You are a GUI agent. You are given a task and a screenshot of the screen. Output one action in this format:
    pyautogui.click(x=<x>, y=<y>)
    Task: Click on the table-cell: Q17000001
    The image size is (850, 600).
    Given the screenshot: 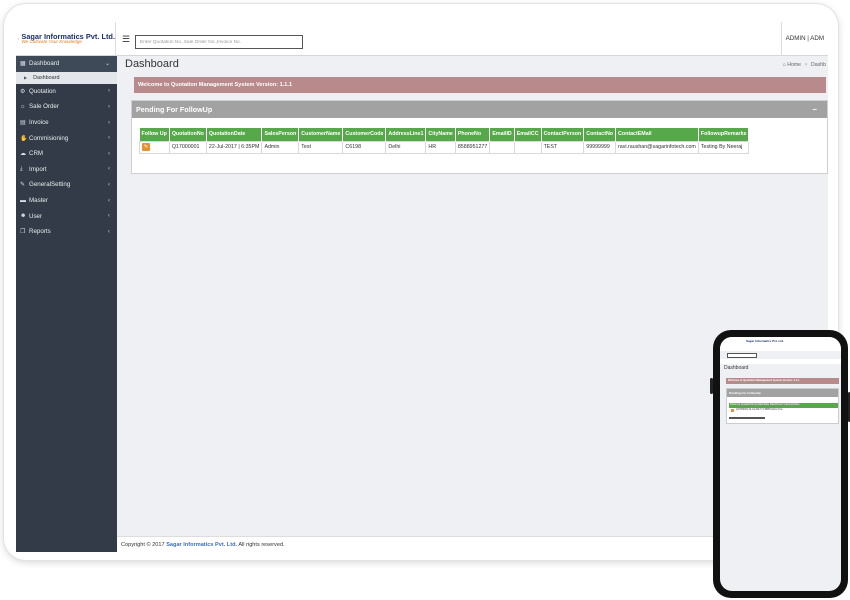 What is the action you would take?
    pyautogui.click(x=187, y=147)
    